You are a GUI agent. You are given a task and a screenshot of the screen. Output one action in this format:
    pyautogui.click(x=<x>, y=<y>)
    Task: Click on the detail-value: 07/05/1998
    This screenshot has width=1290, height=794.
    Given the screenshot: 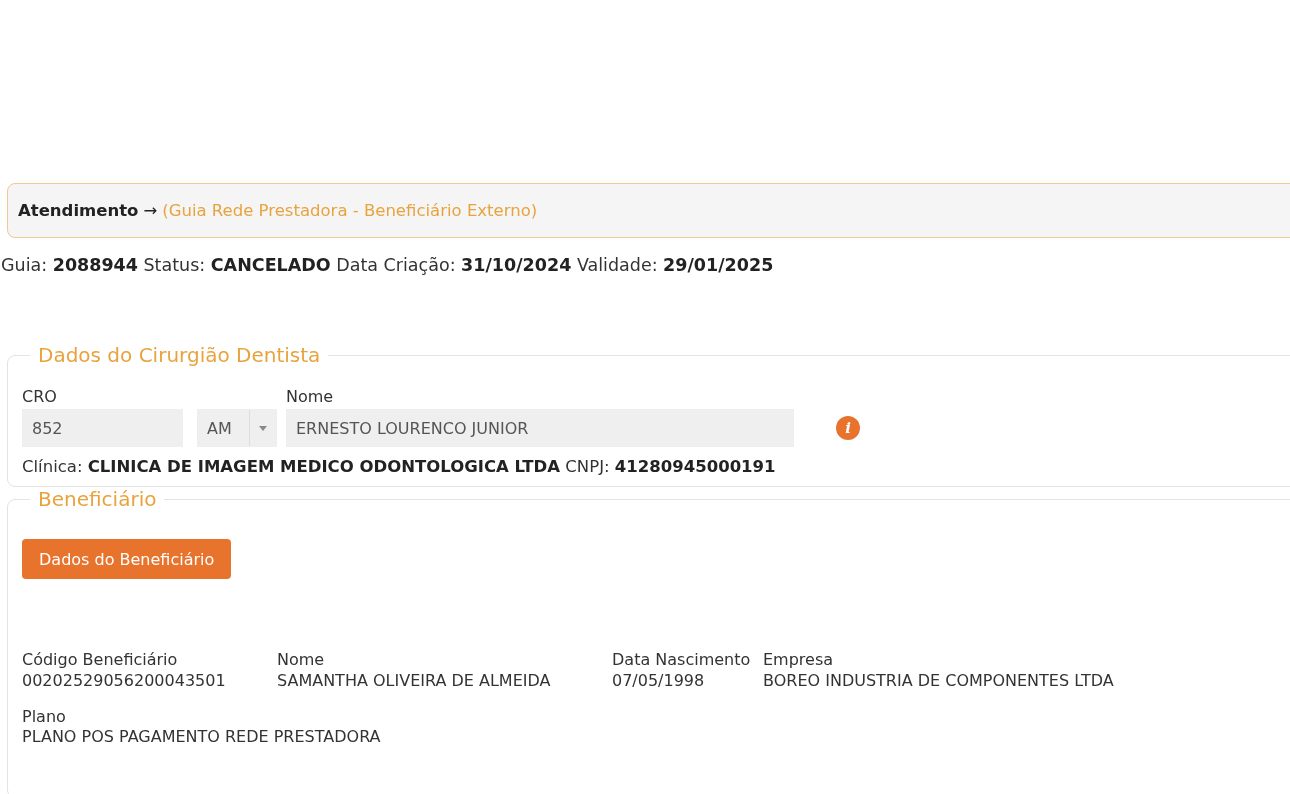 What is the action you would take?
    pyautogui.click(x=659, y=680)
    